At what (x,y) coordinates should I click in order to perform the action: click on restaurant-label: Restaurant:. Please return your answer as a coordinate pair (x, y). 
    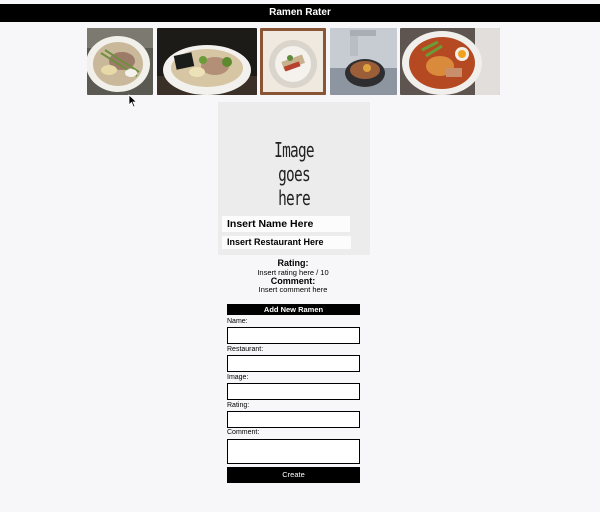
    Looking at the image, I should click on (245, 349).